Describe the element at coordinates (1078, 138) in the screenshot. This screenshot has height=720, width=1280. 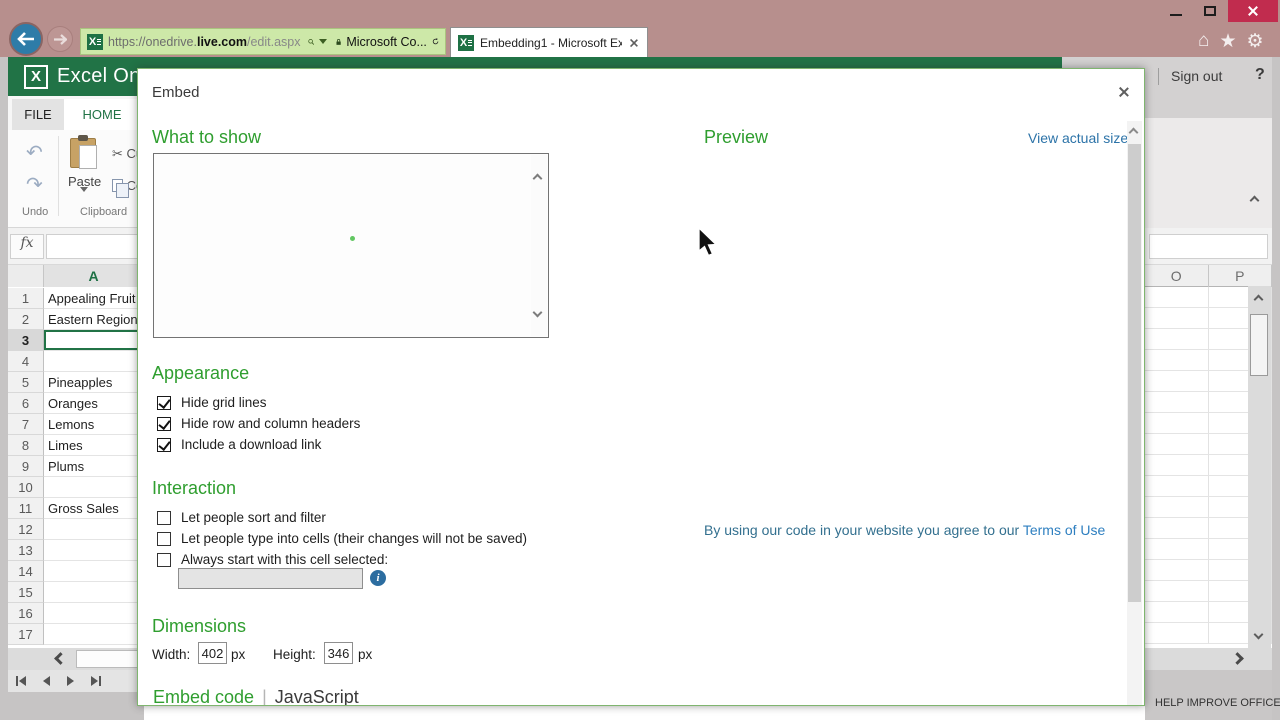
I see `view-actual-size-link: View actual size` at that location.